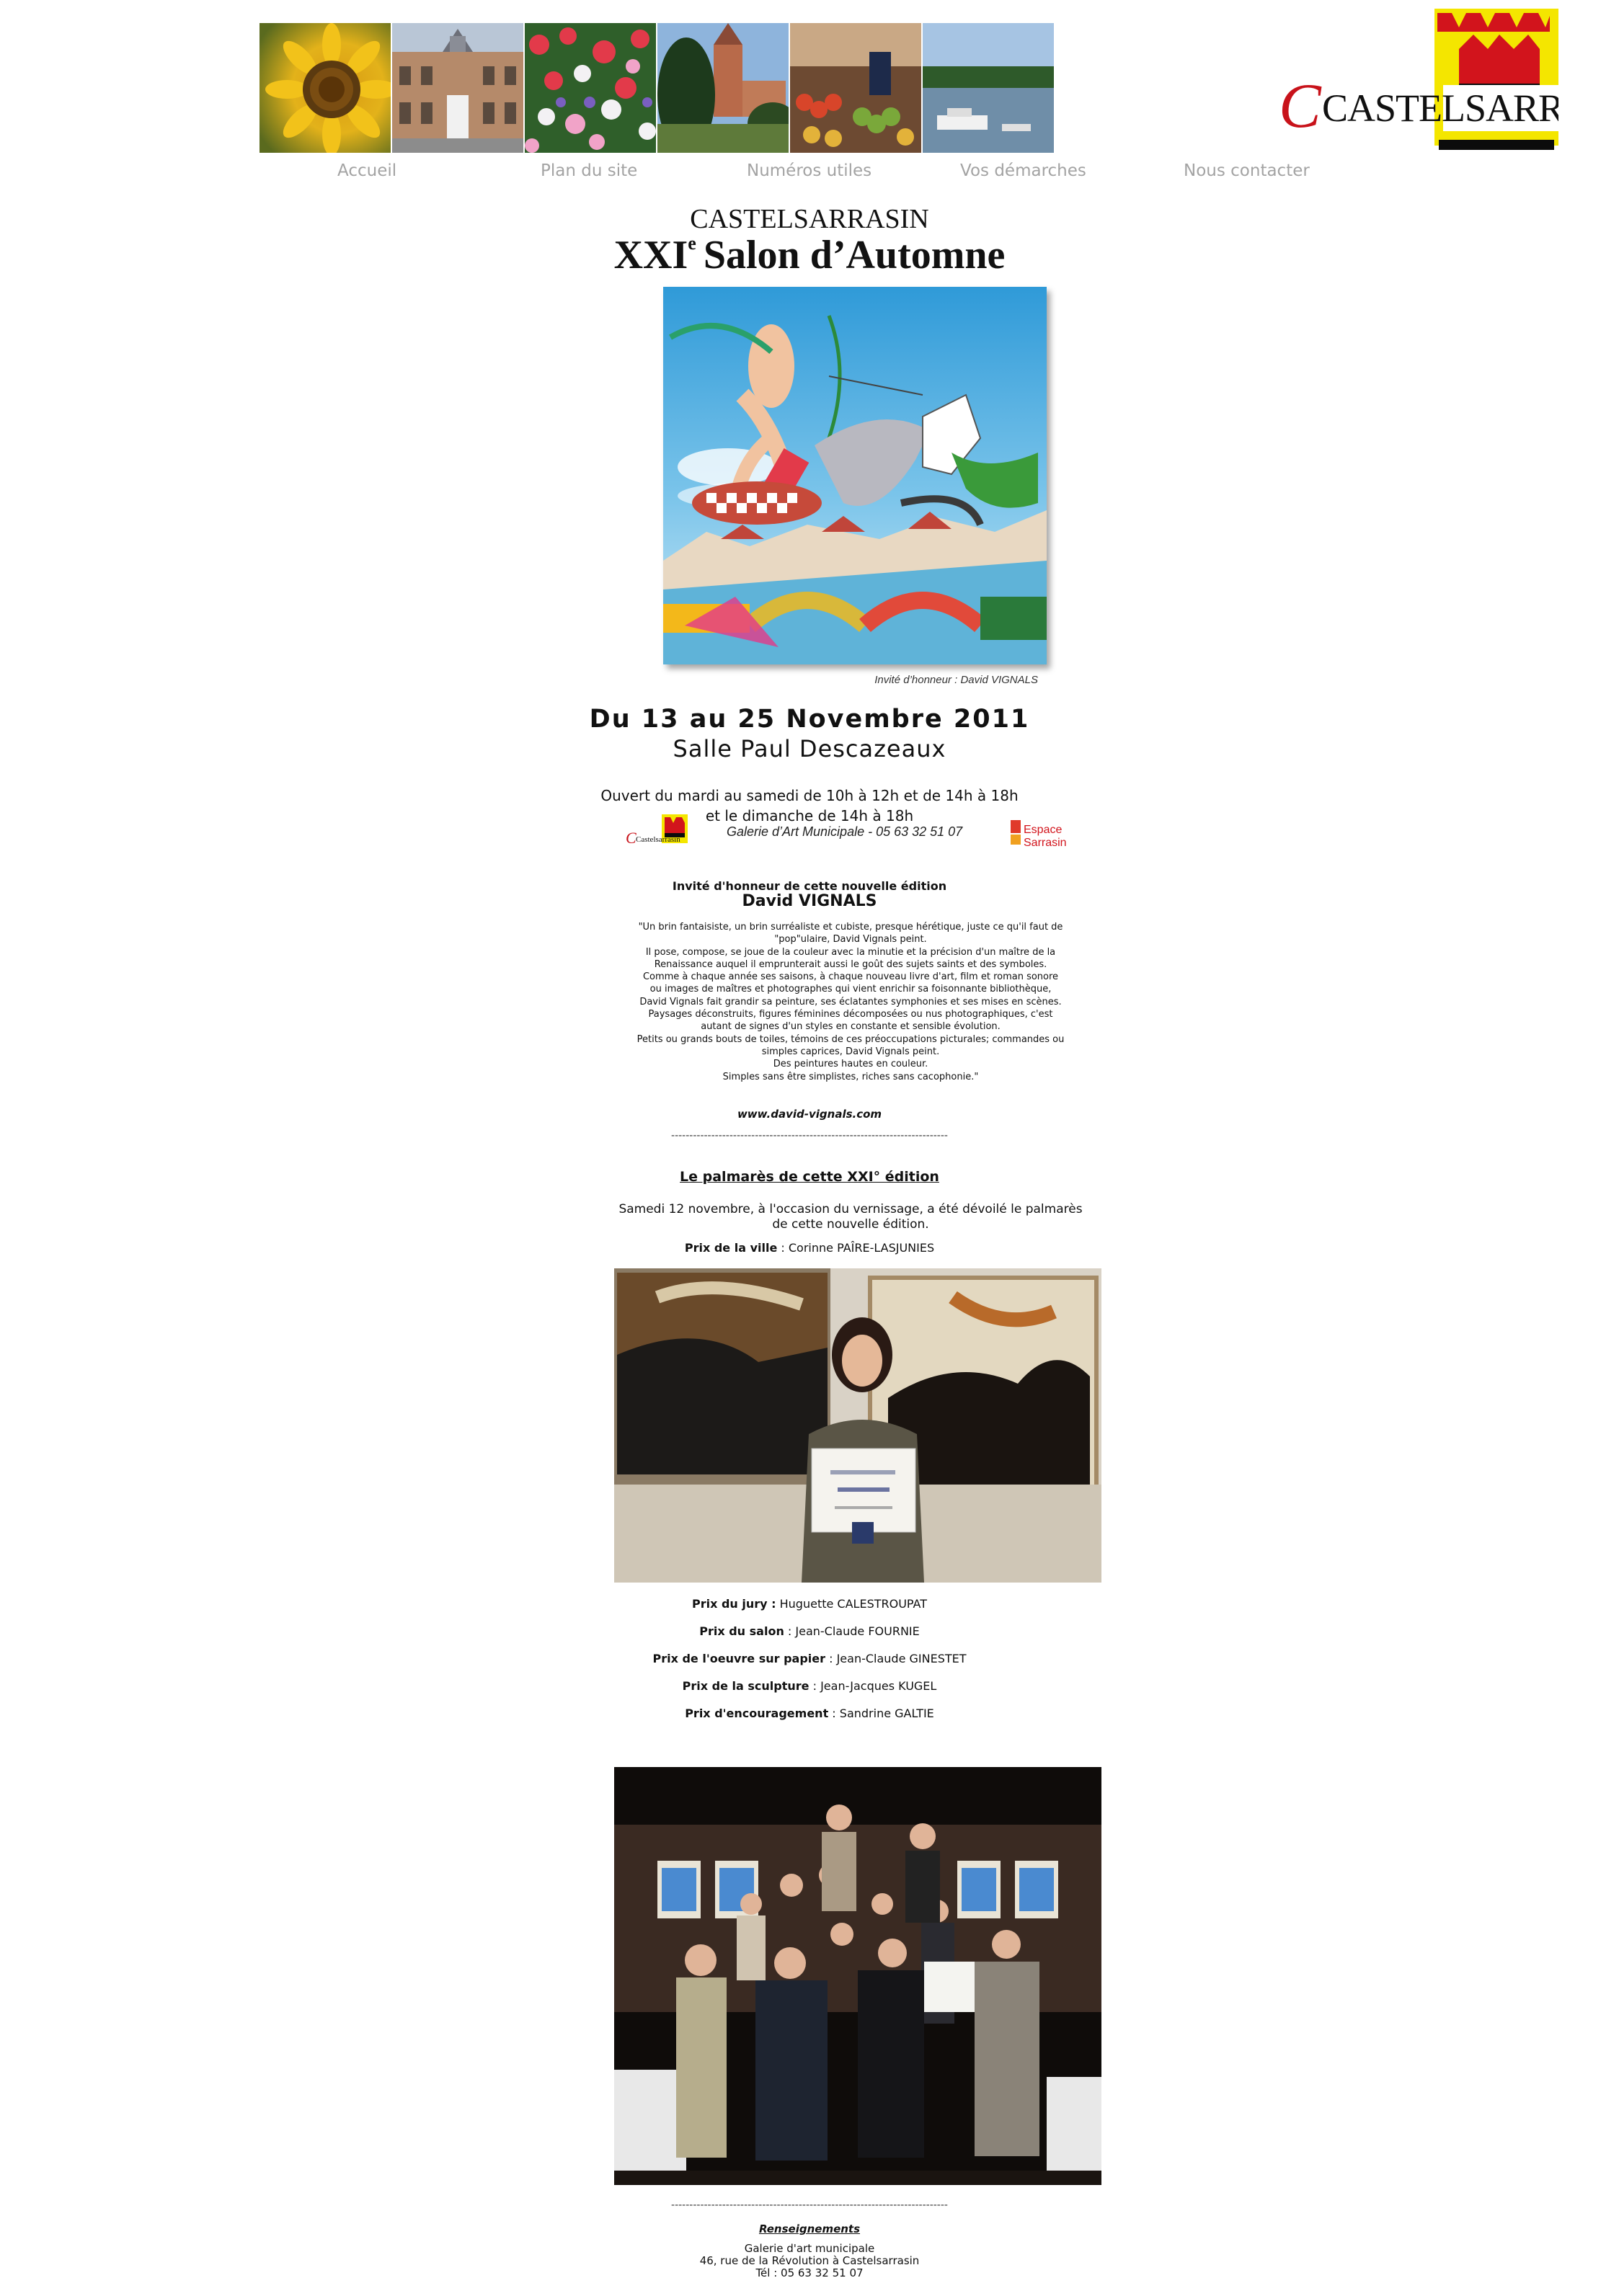  What do you see at coordinates (855, 475) in the screenshot?
I see `guest-artwork` at bounding box center [855, 475].